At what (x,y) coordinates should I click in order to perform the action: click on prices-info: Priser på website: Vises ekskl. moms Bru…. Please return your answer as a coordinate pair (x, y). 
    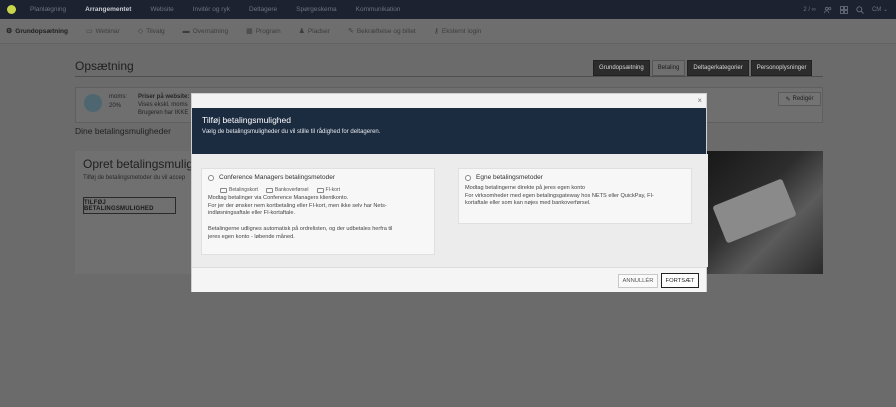
    Looking at the image, I should click on (163, 105).